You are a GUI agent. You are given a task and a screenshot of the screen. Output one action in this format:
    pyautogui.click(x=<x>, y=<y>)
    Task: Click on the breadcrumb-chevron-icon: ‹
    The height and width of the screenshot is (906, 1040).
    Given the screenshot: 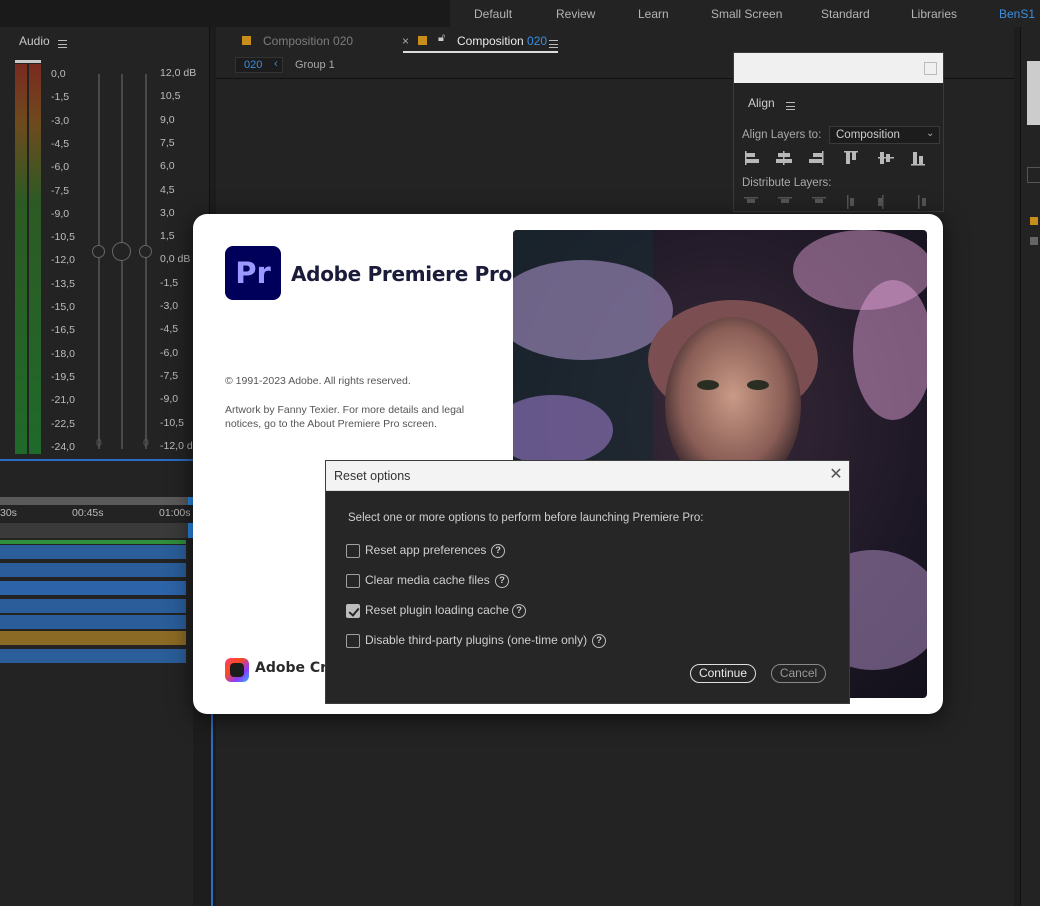 What is the action you would take?
    pyautogui.click(x=276, y=64)
    